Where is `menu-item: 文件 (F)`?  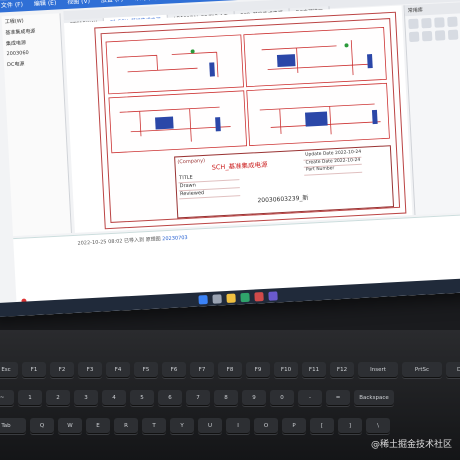 menu-item: 文件 (F) is located at coordinates (12, 5).